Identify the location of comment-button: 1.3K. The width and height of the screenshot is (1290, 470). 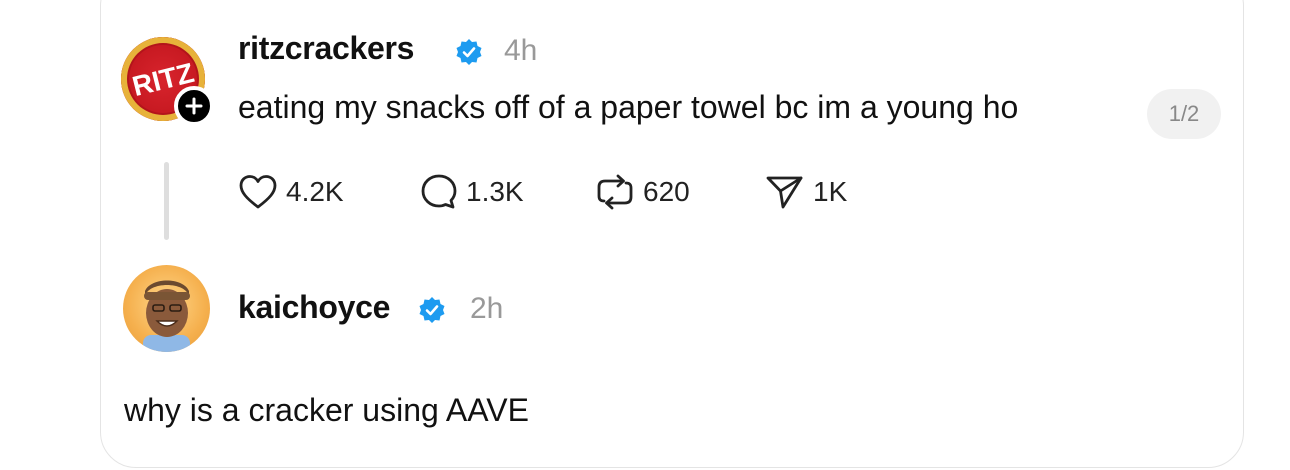
(472, 192).